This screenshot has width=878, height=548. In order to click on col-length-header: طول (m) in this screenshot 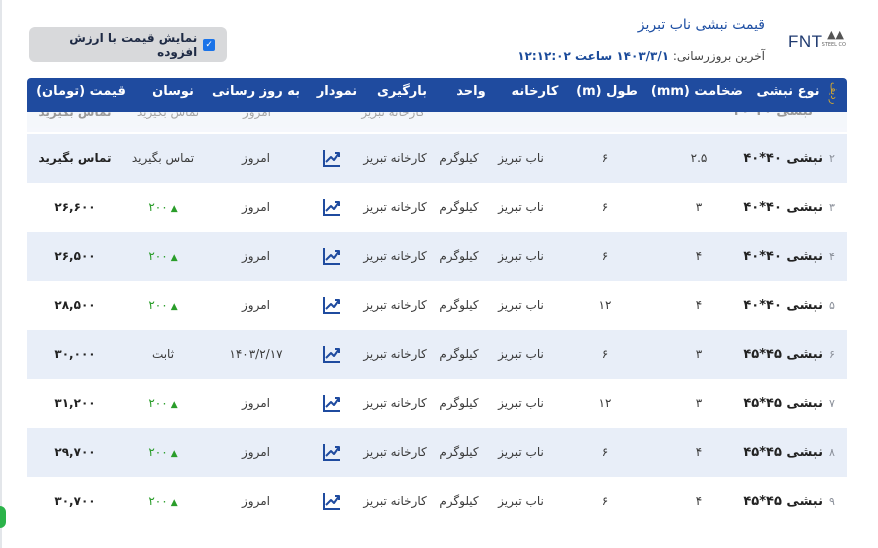, I will do `click(607, 95)`.